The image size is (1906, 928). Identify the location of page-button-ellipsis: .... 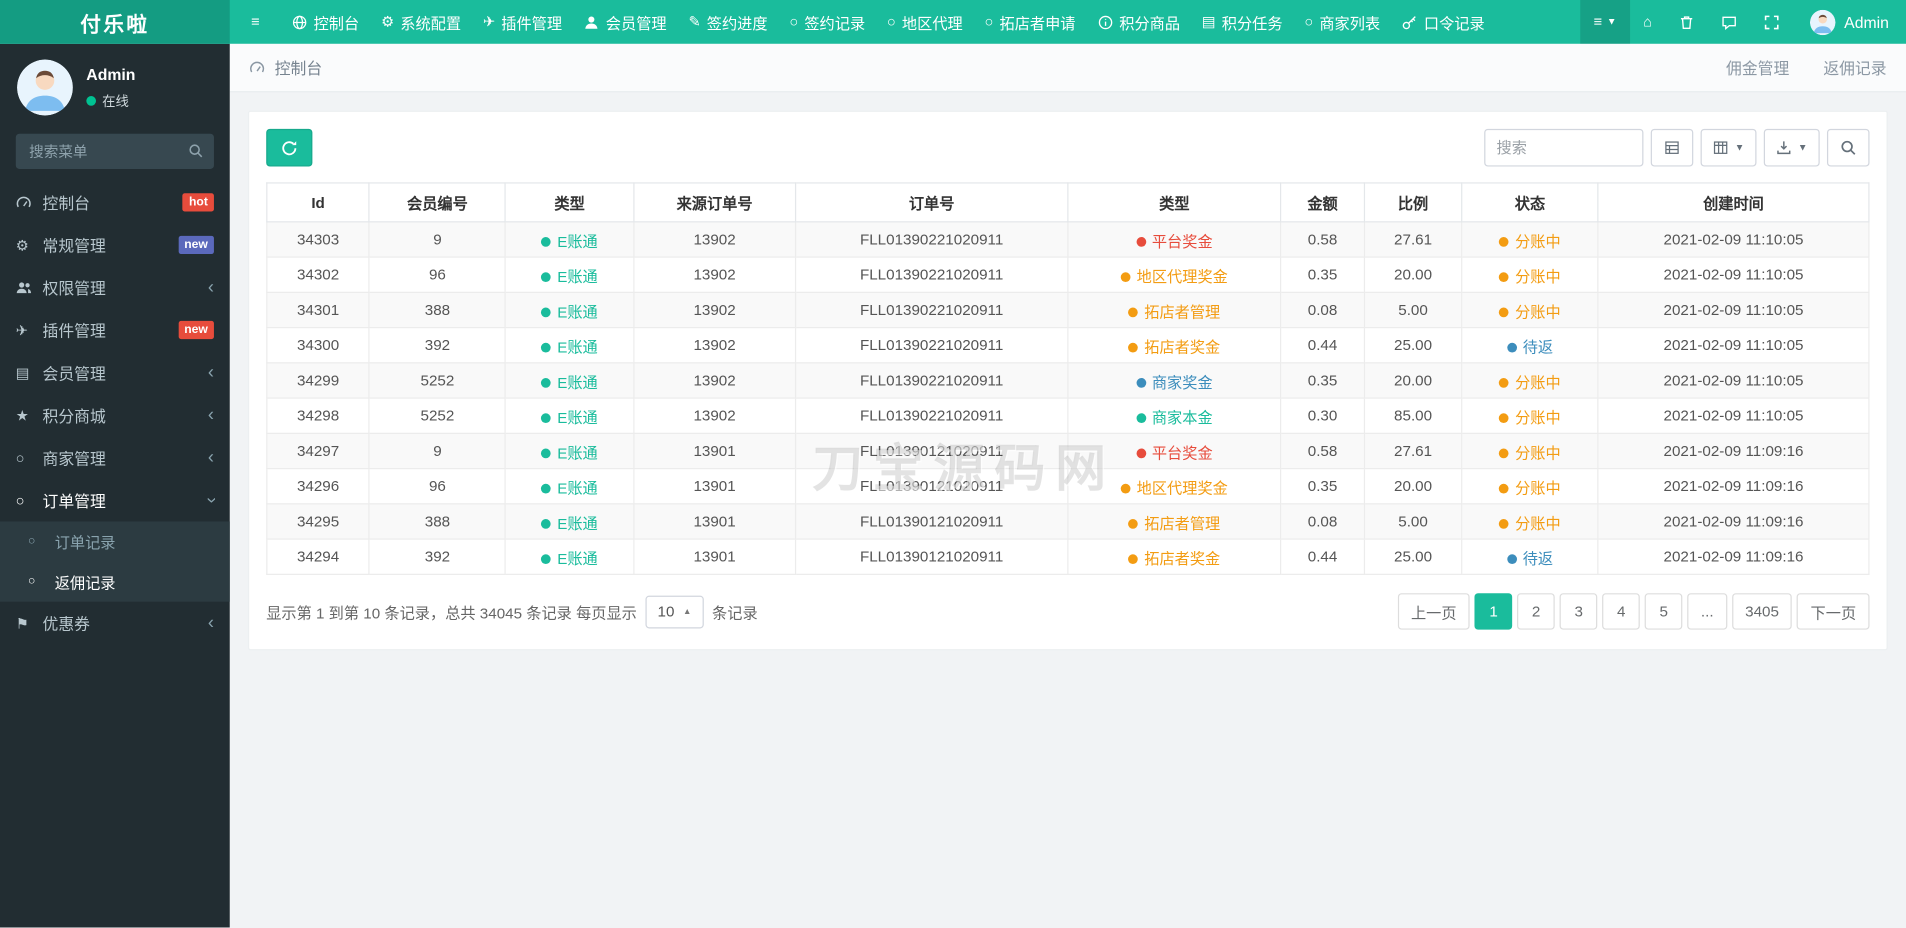
(1707, 611).